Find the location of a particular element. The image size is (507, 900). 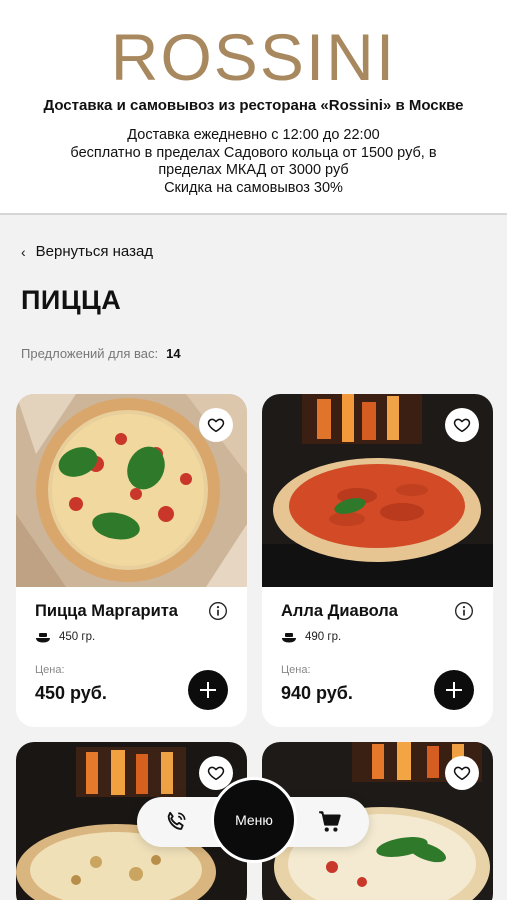

product-weight-value: 490 гр. is located at coordinates (323, 637).